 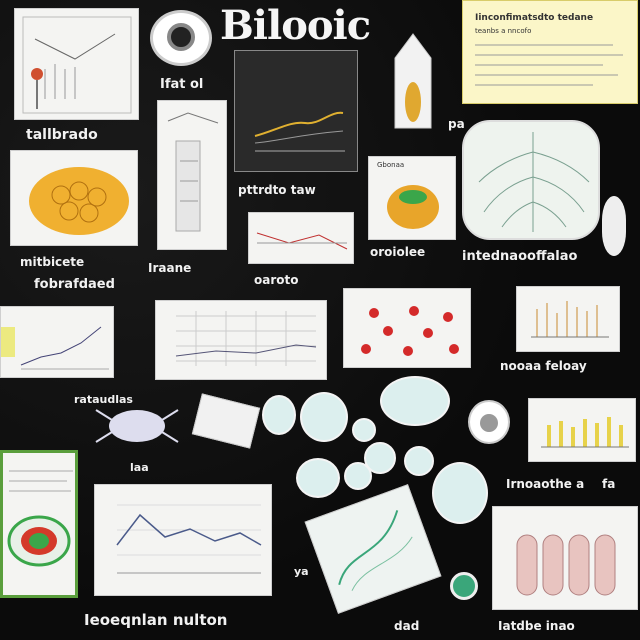 I want to click on lens-icon, so click(x=181, y=38).